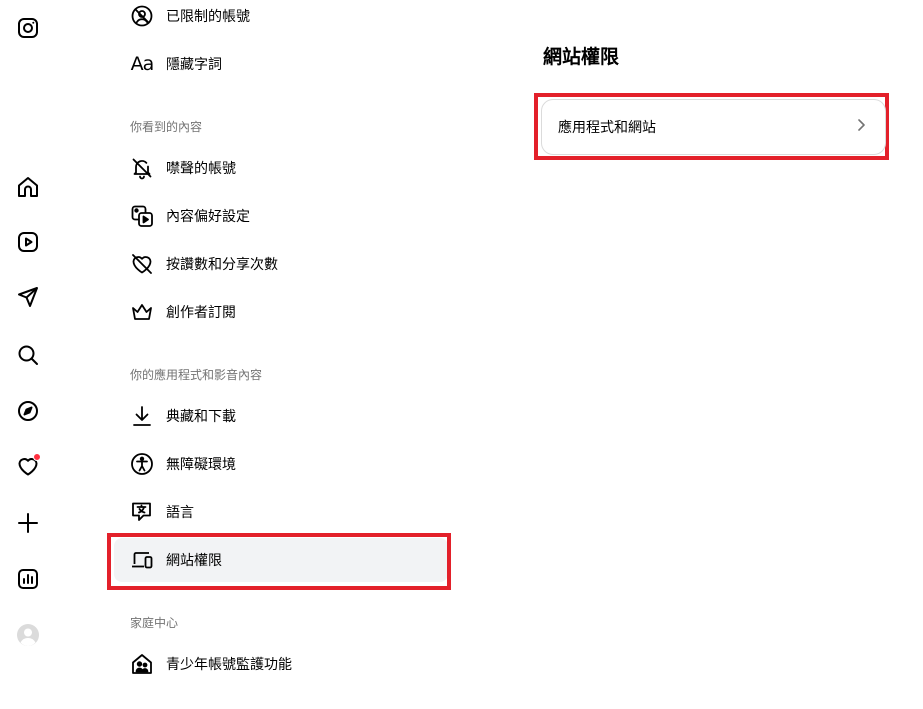 The height and width of the screenshot is (709, 923). Describe the element at coordinates (196, 375) in the screenshot. I see `section-header-apps-media: 你的應用程式和影音內容` at that location.